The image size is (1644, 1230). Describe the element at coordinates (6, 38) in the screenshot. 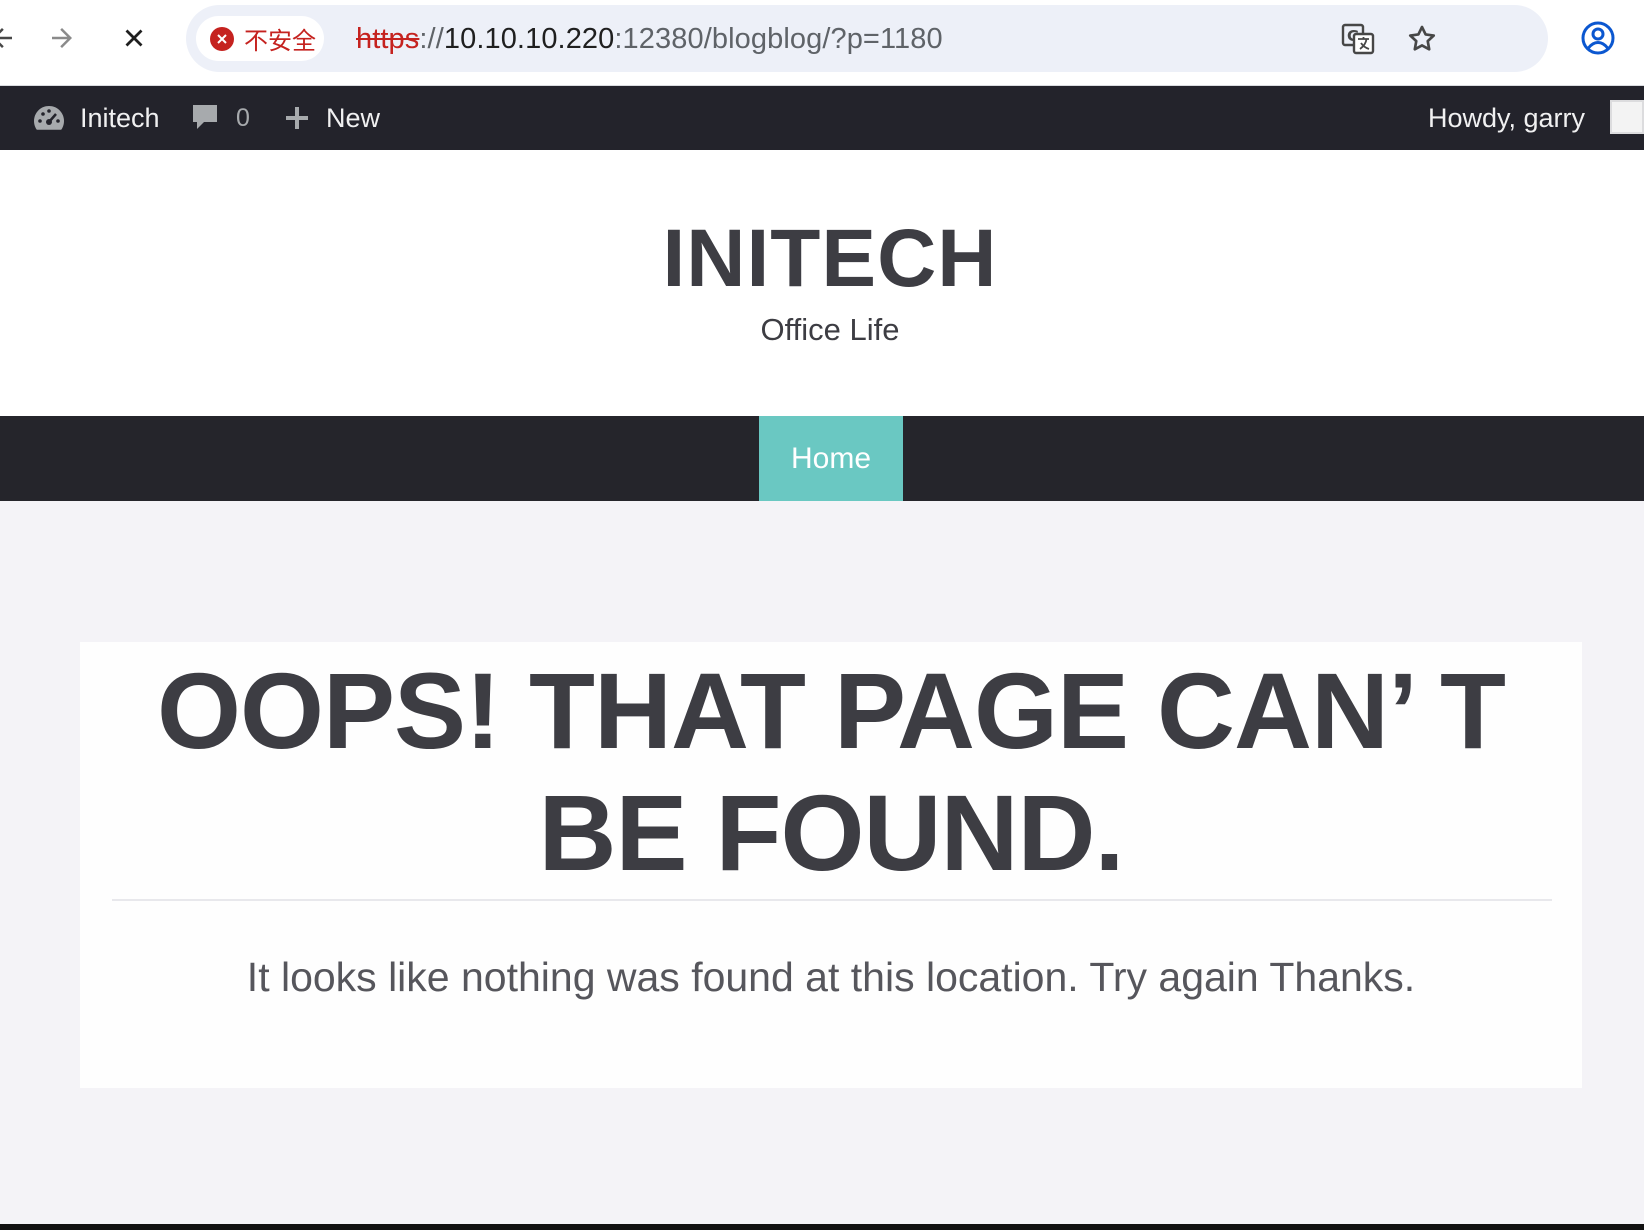

I see `back-icon` at that location.